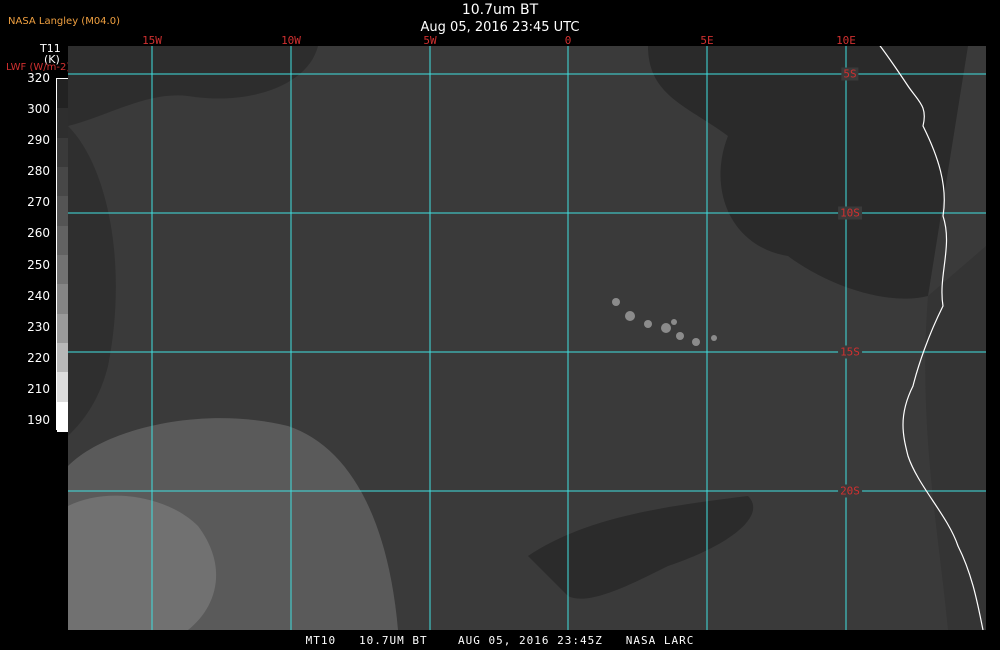 The image size is (1000, 650). I want to click on longitude-label: 5W, so click(430, 40).